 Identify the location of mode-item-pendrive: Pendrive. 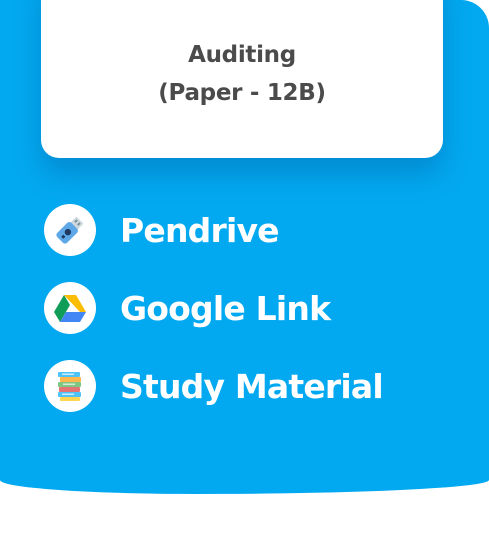
(213, 230).